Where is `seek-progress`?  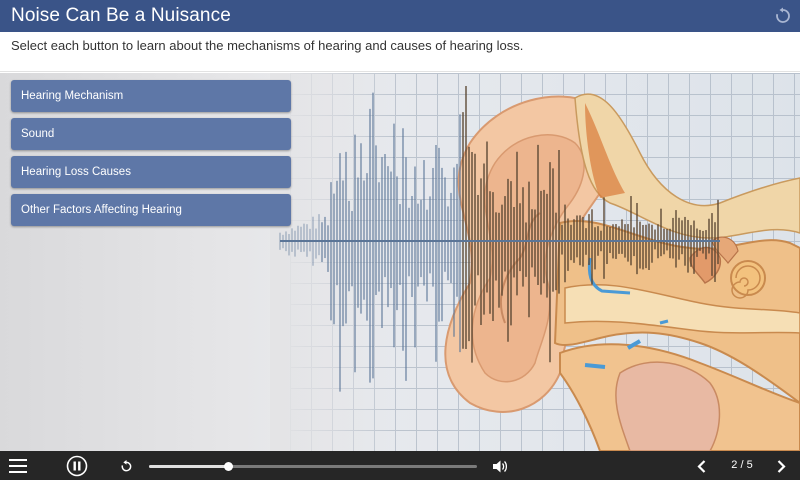
seek-progress is located at coordinates (188, 466).